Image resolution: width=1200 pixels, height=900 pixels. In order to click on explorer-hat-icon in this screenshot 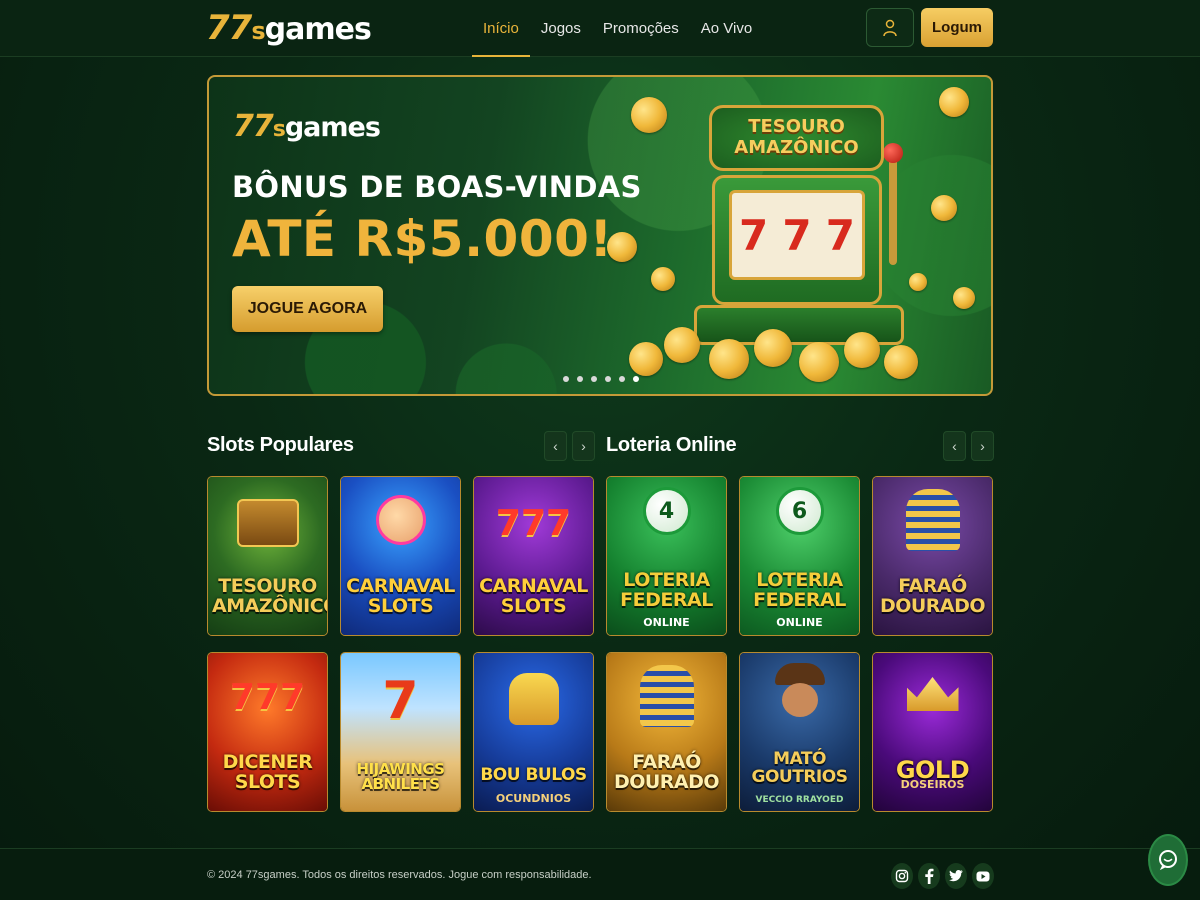, I will do `click(799, 674)`.